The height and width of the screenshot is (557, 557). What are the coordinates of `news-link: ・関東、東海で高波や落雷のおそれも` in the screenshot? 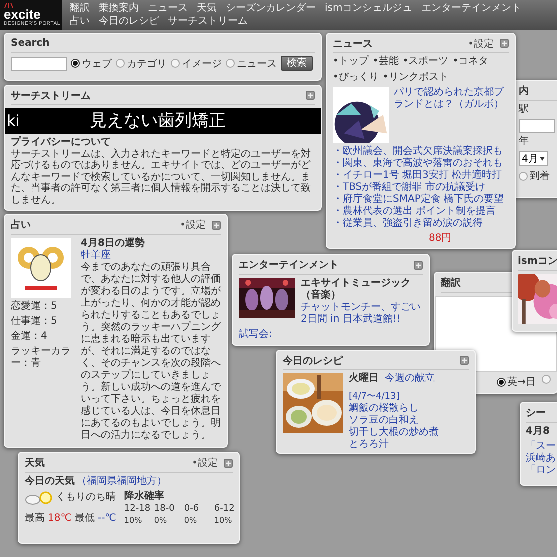 It's located at (421, 164).